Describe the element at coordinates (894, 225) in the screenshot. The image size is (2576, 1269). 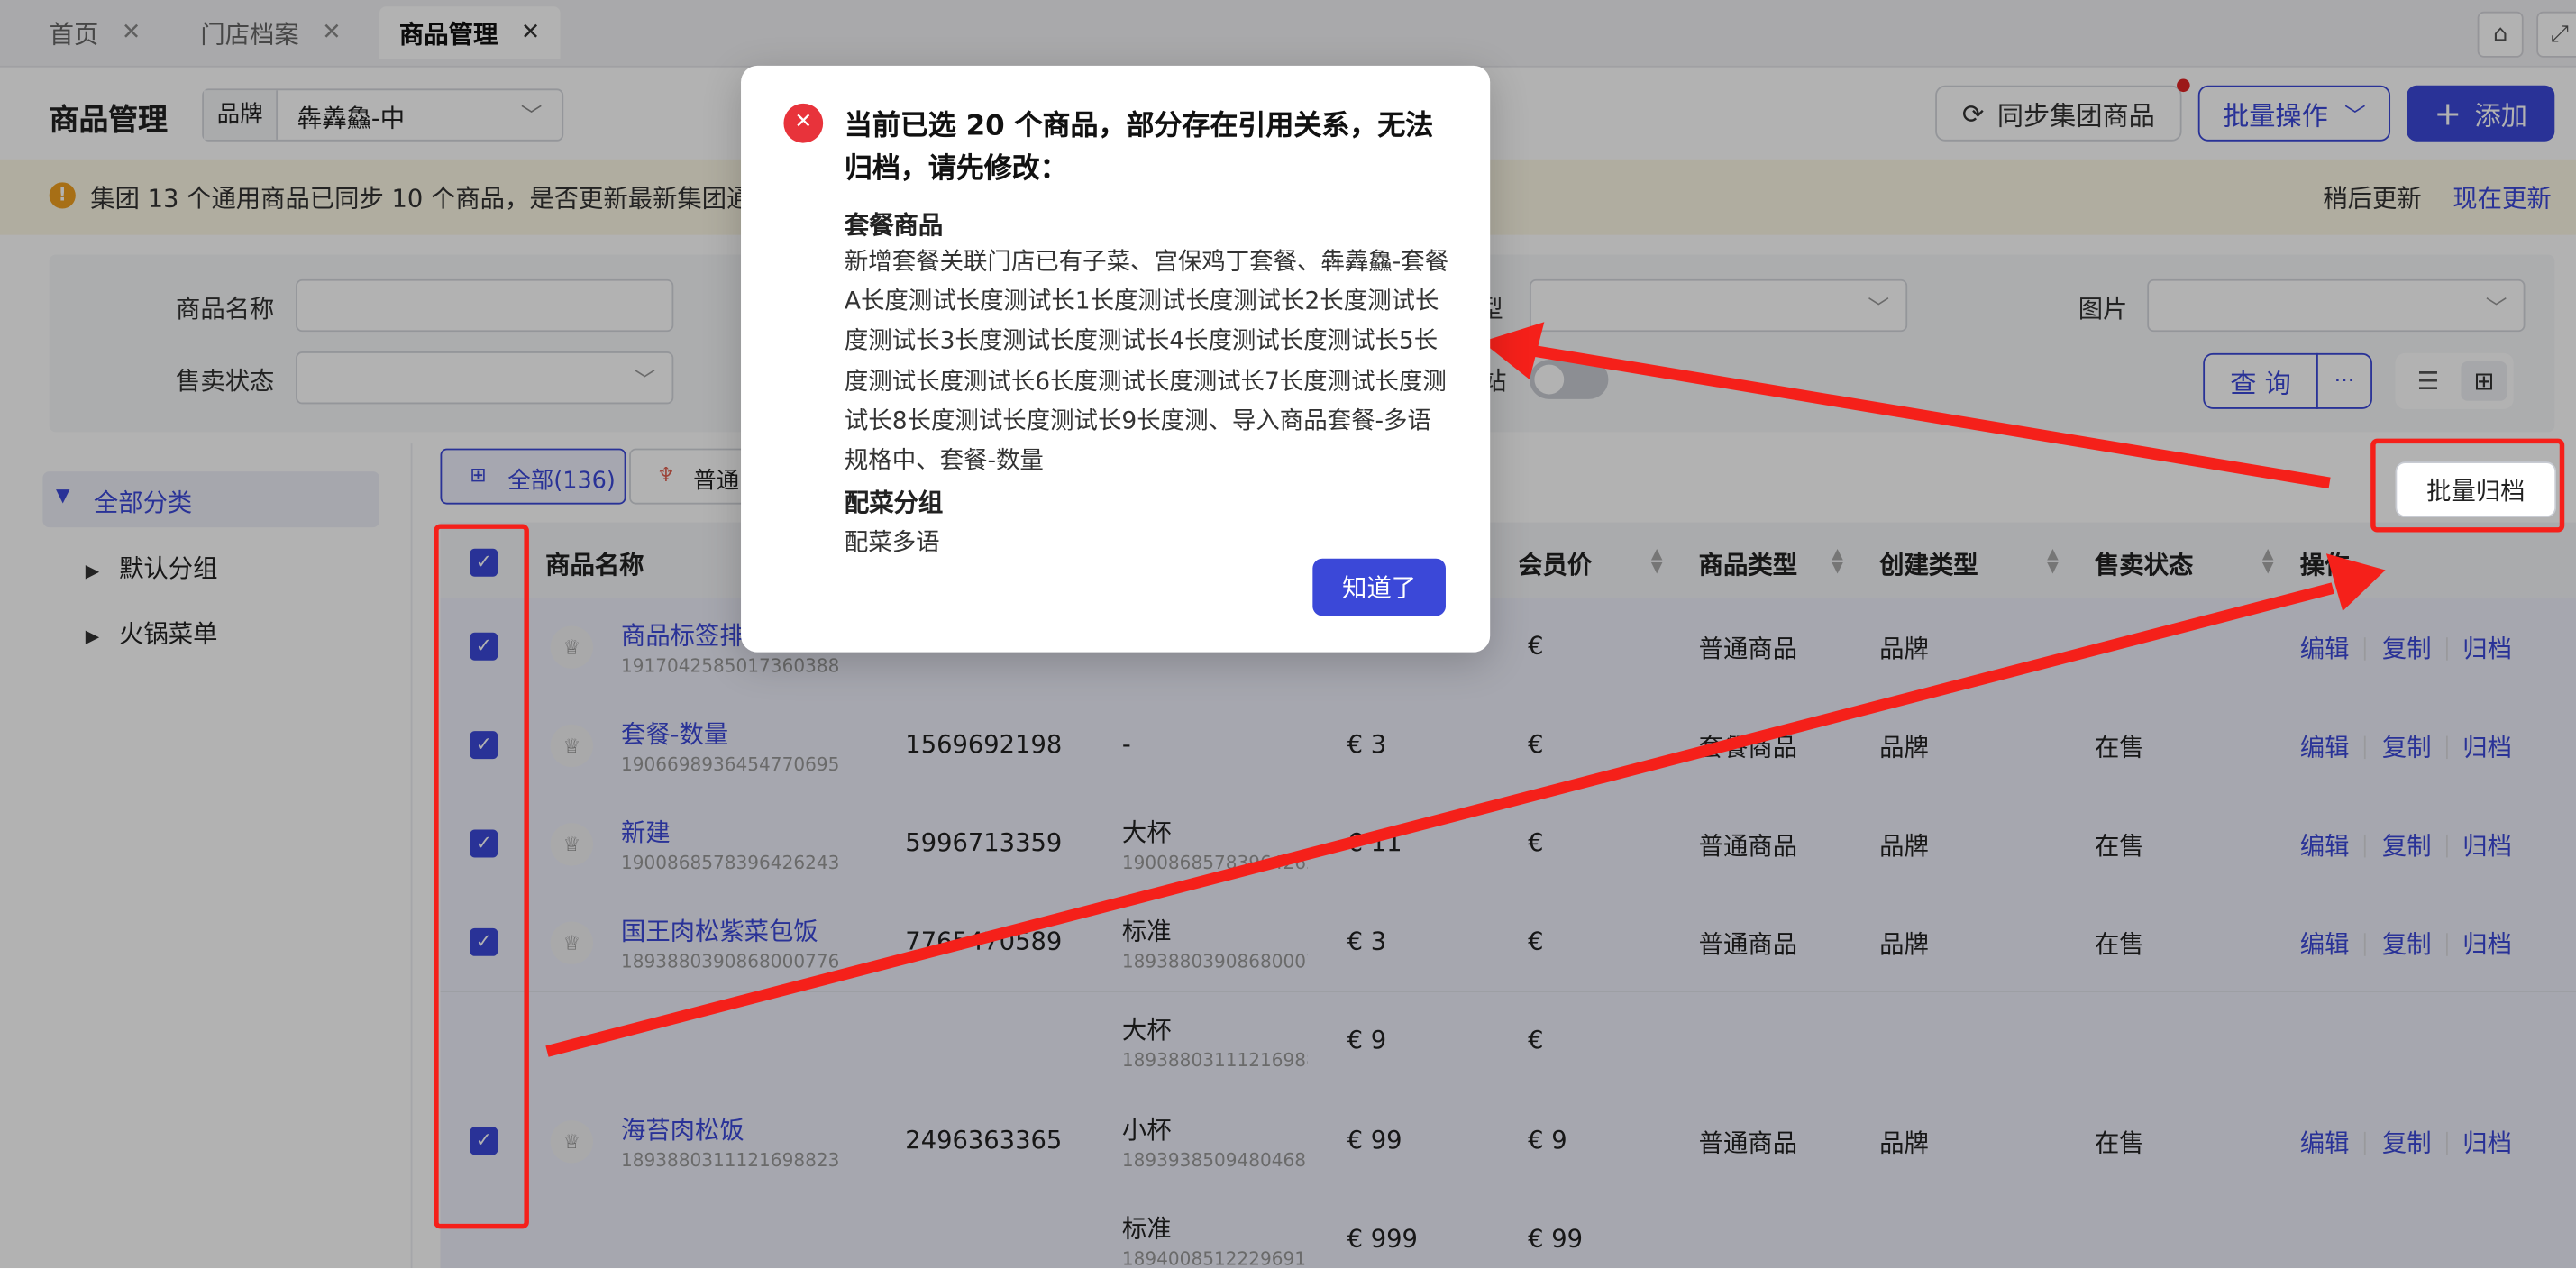
I see `section-combo-title: 套餐商品` at that location.